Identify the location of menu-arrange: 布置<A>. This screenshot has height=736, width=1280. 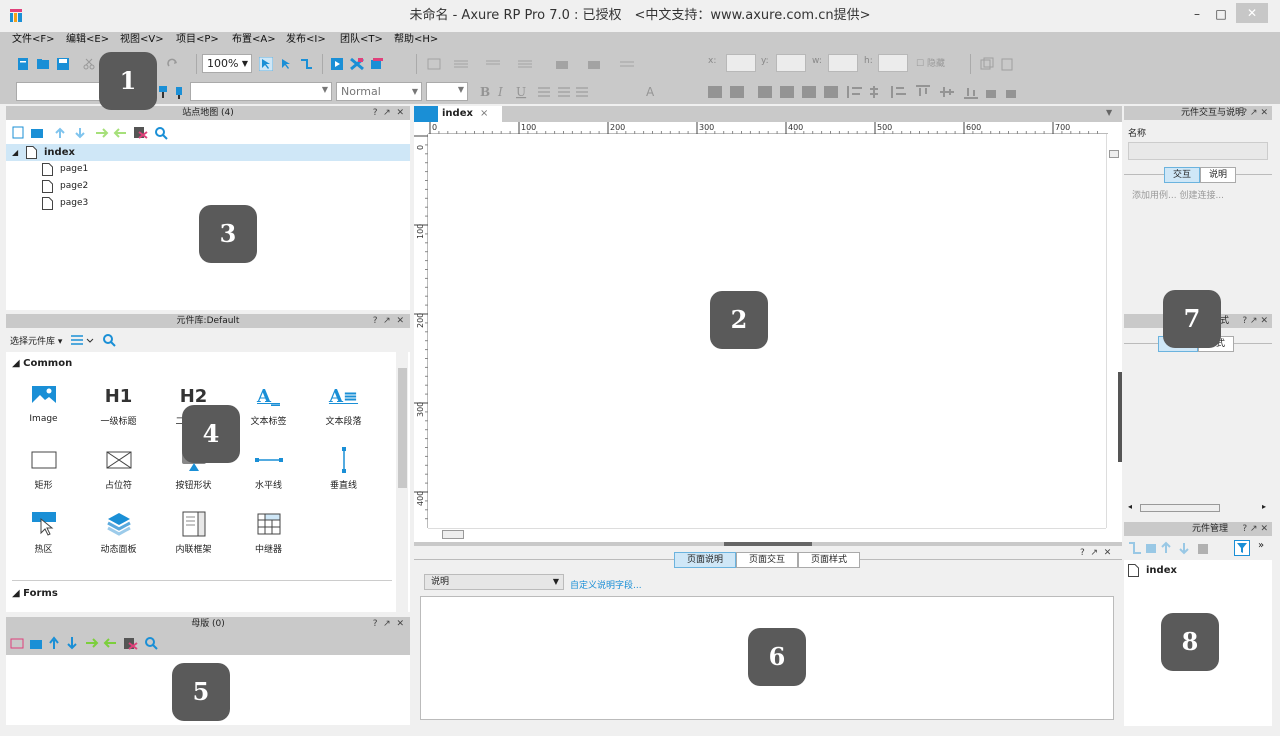
(254, 40).